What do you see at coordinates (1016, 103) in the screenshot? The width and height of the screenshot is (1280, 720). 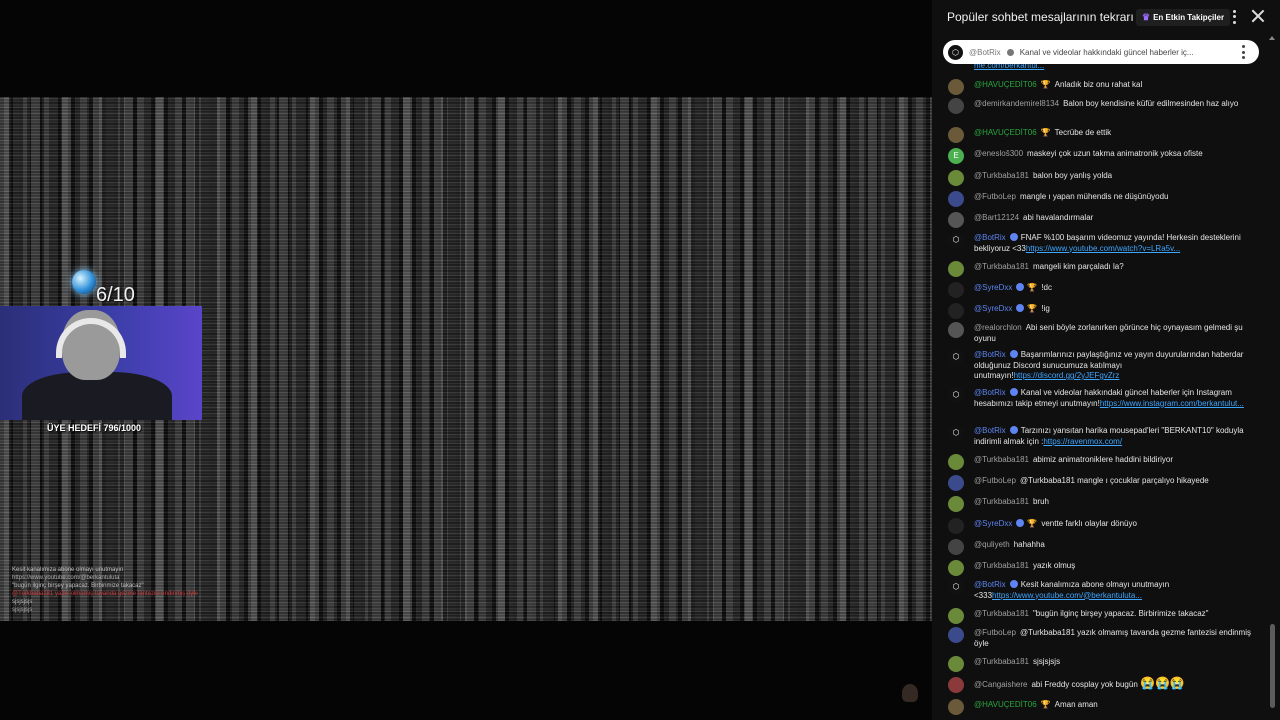 I see `chat-author: @demirkandemirel8134` at bounding box center [1016, 103].